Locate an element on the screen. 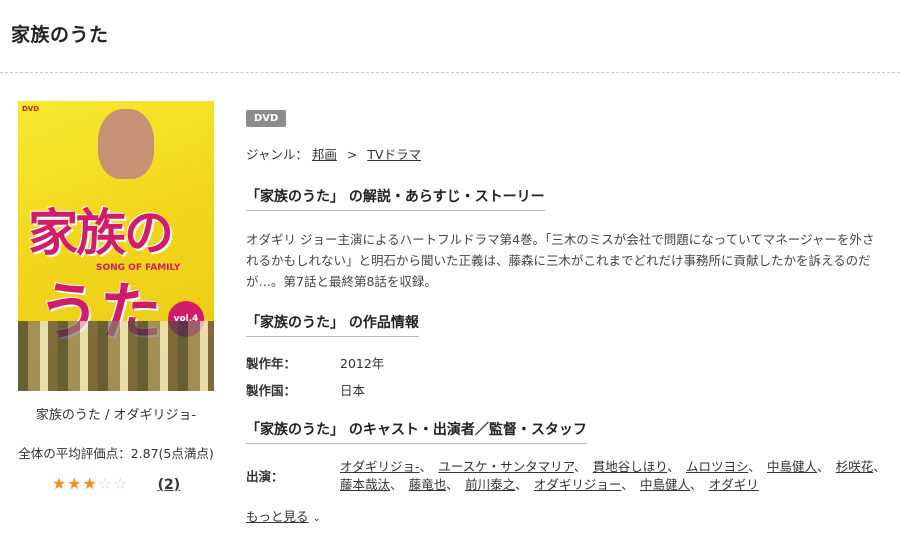  cast-member-link: 藤本哉汰 is located at coordinates (365, 484).